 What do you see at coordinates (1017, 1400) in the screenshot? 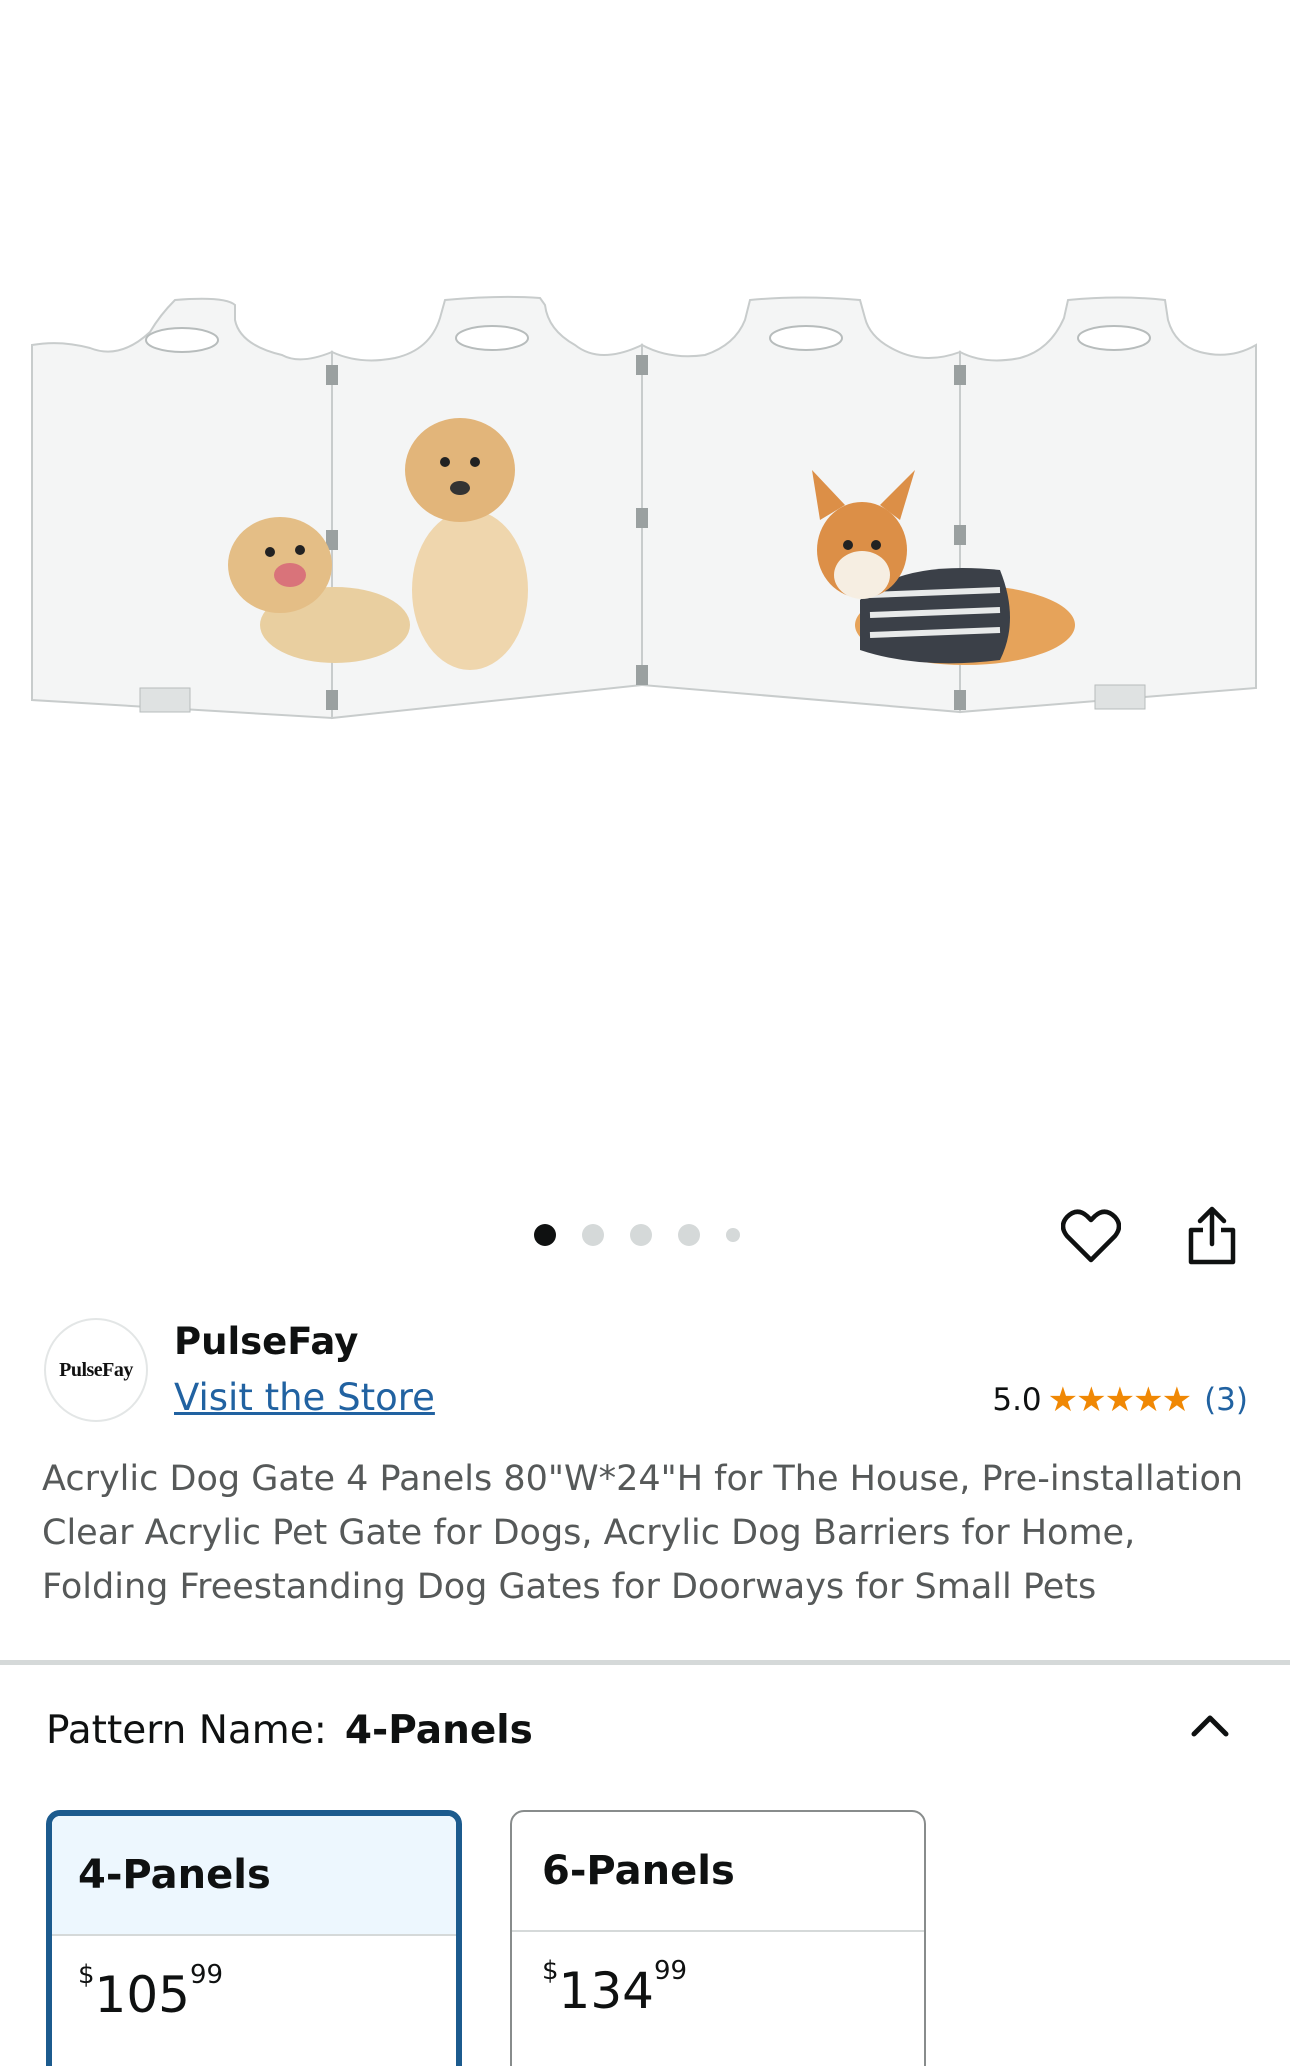
I see `rating-score: 5.0` at bounding box center [1017, 1400].